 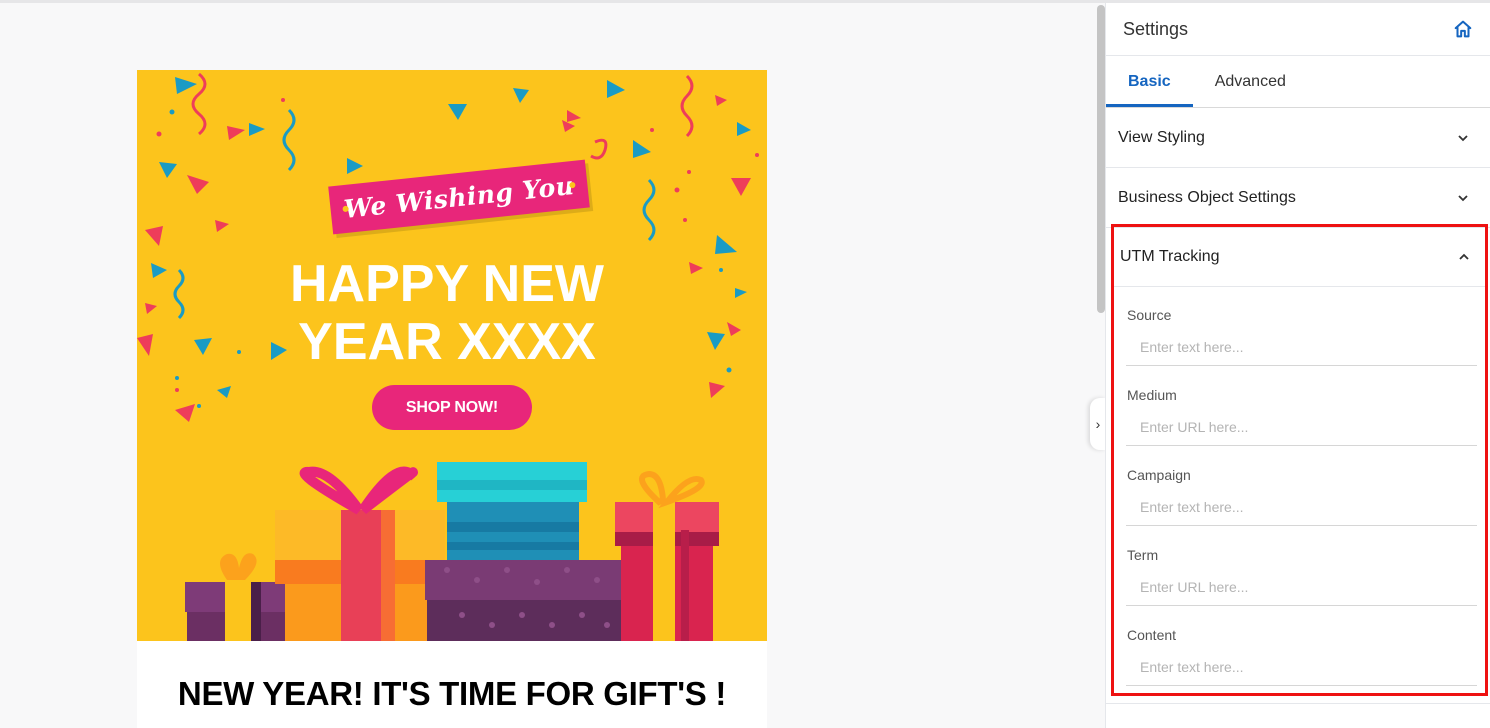 What do you see at coordinates (1161, 137) in the screenshot?
I see `section-label: View Styling` at bounding box center [1161, 137].